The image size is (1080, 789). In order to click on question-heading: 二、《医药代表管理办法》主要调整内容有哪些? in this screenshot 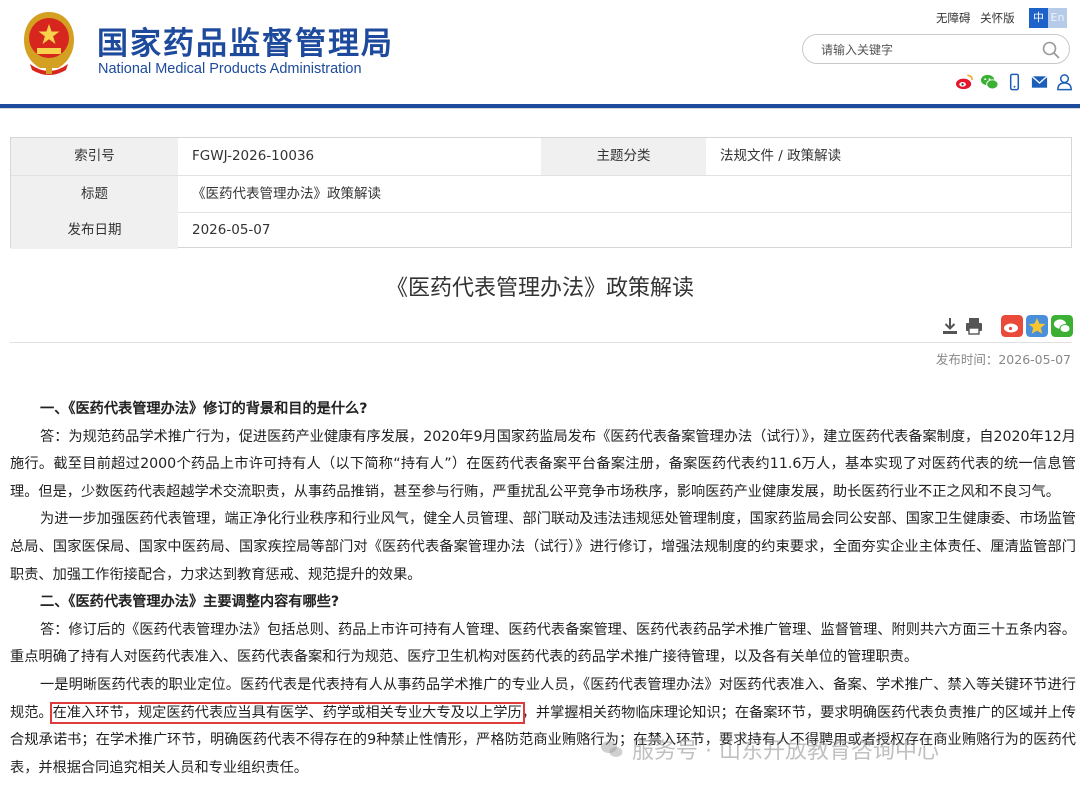, I will do `click(190, 602)`.